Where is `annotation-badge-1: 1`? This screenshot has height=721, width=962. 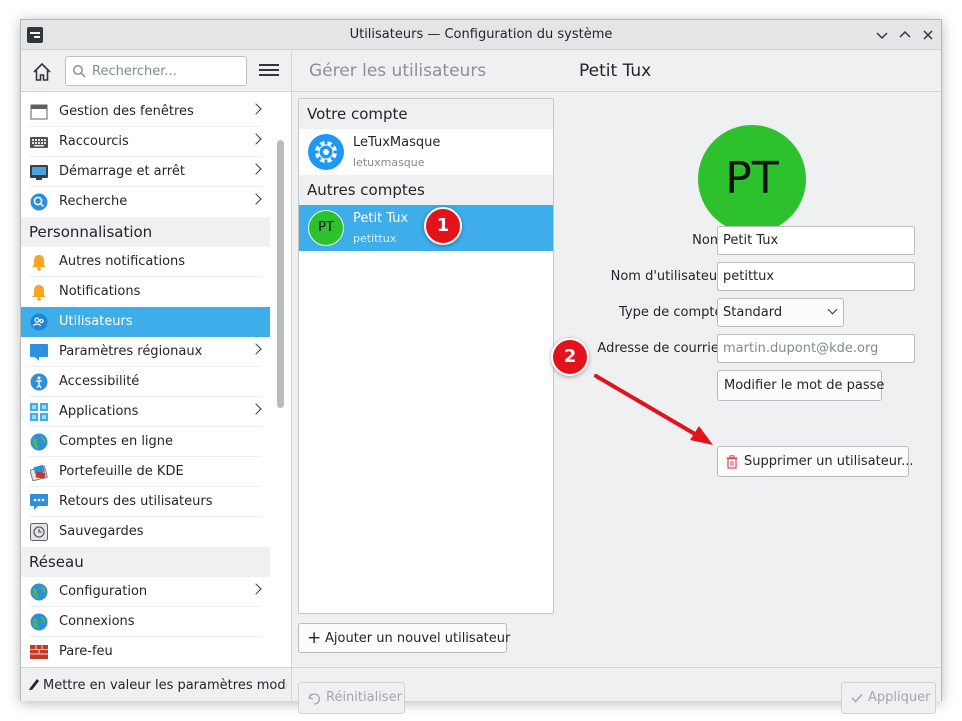 annotation-badge-1: 1 is located at coordinates (443, 226).